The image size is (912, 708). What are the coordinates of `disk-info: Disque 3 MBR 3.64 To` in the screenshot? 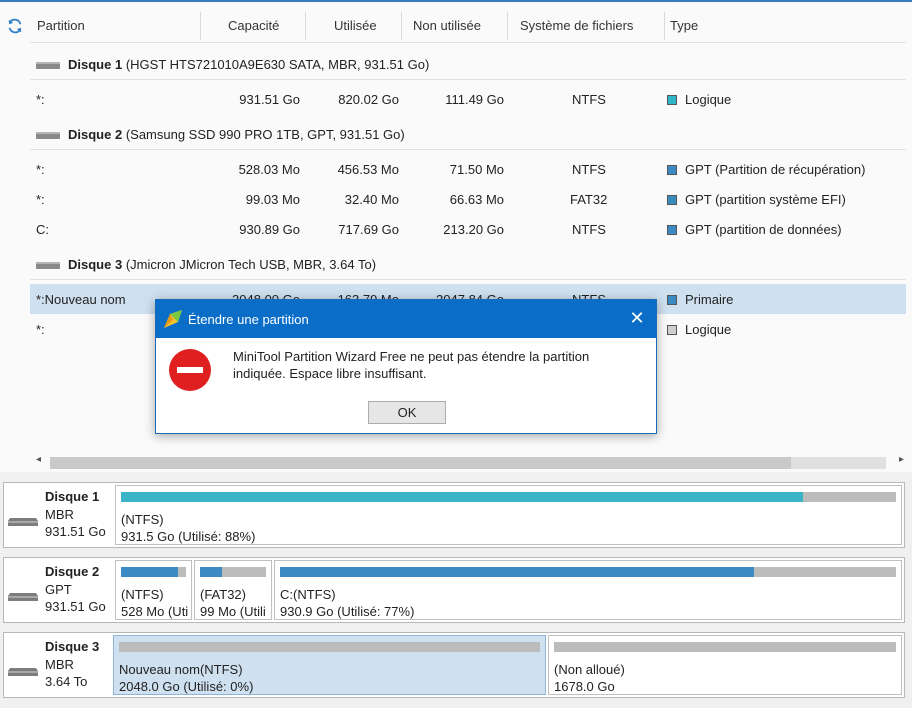 It's located at (59, 665).